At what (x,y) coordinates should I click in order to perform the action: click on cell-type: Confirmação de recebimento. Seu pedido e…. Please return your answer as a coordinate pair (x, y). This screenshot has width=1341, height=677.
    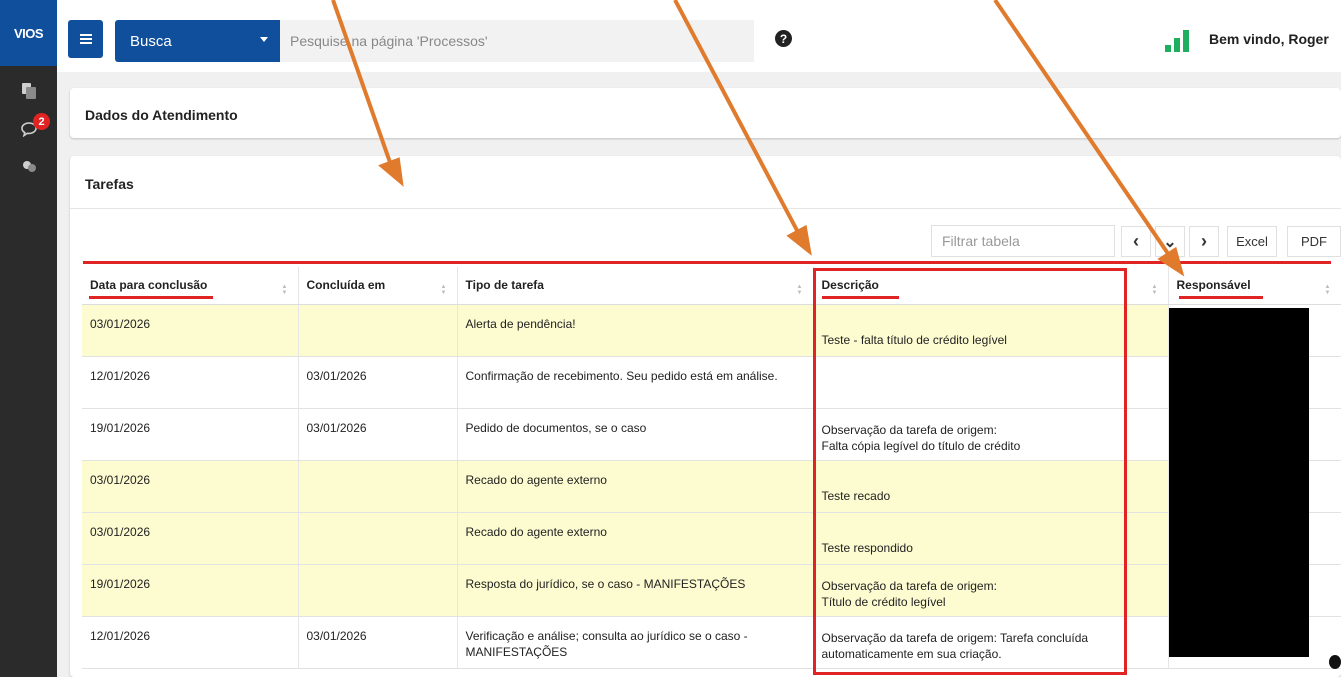
    Looking at the image, I should click on (635, 382).